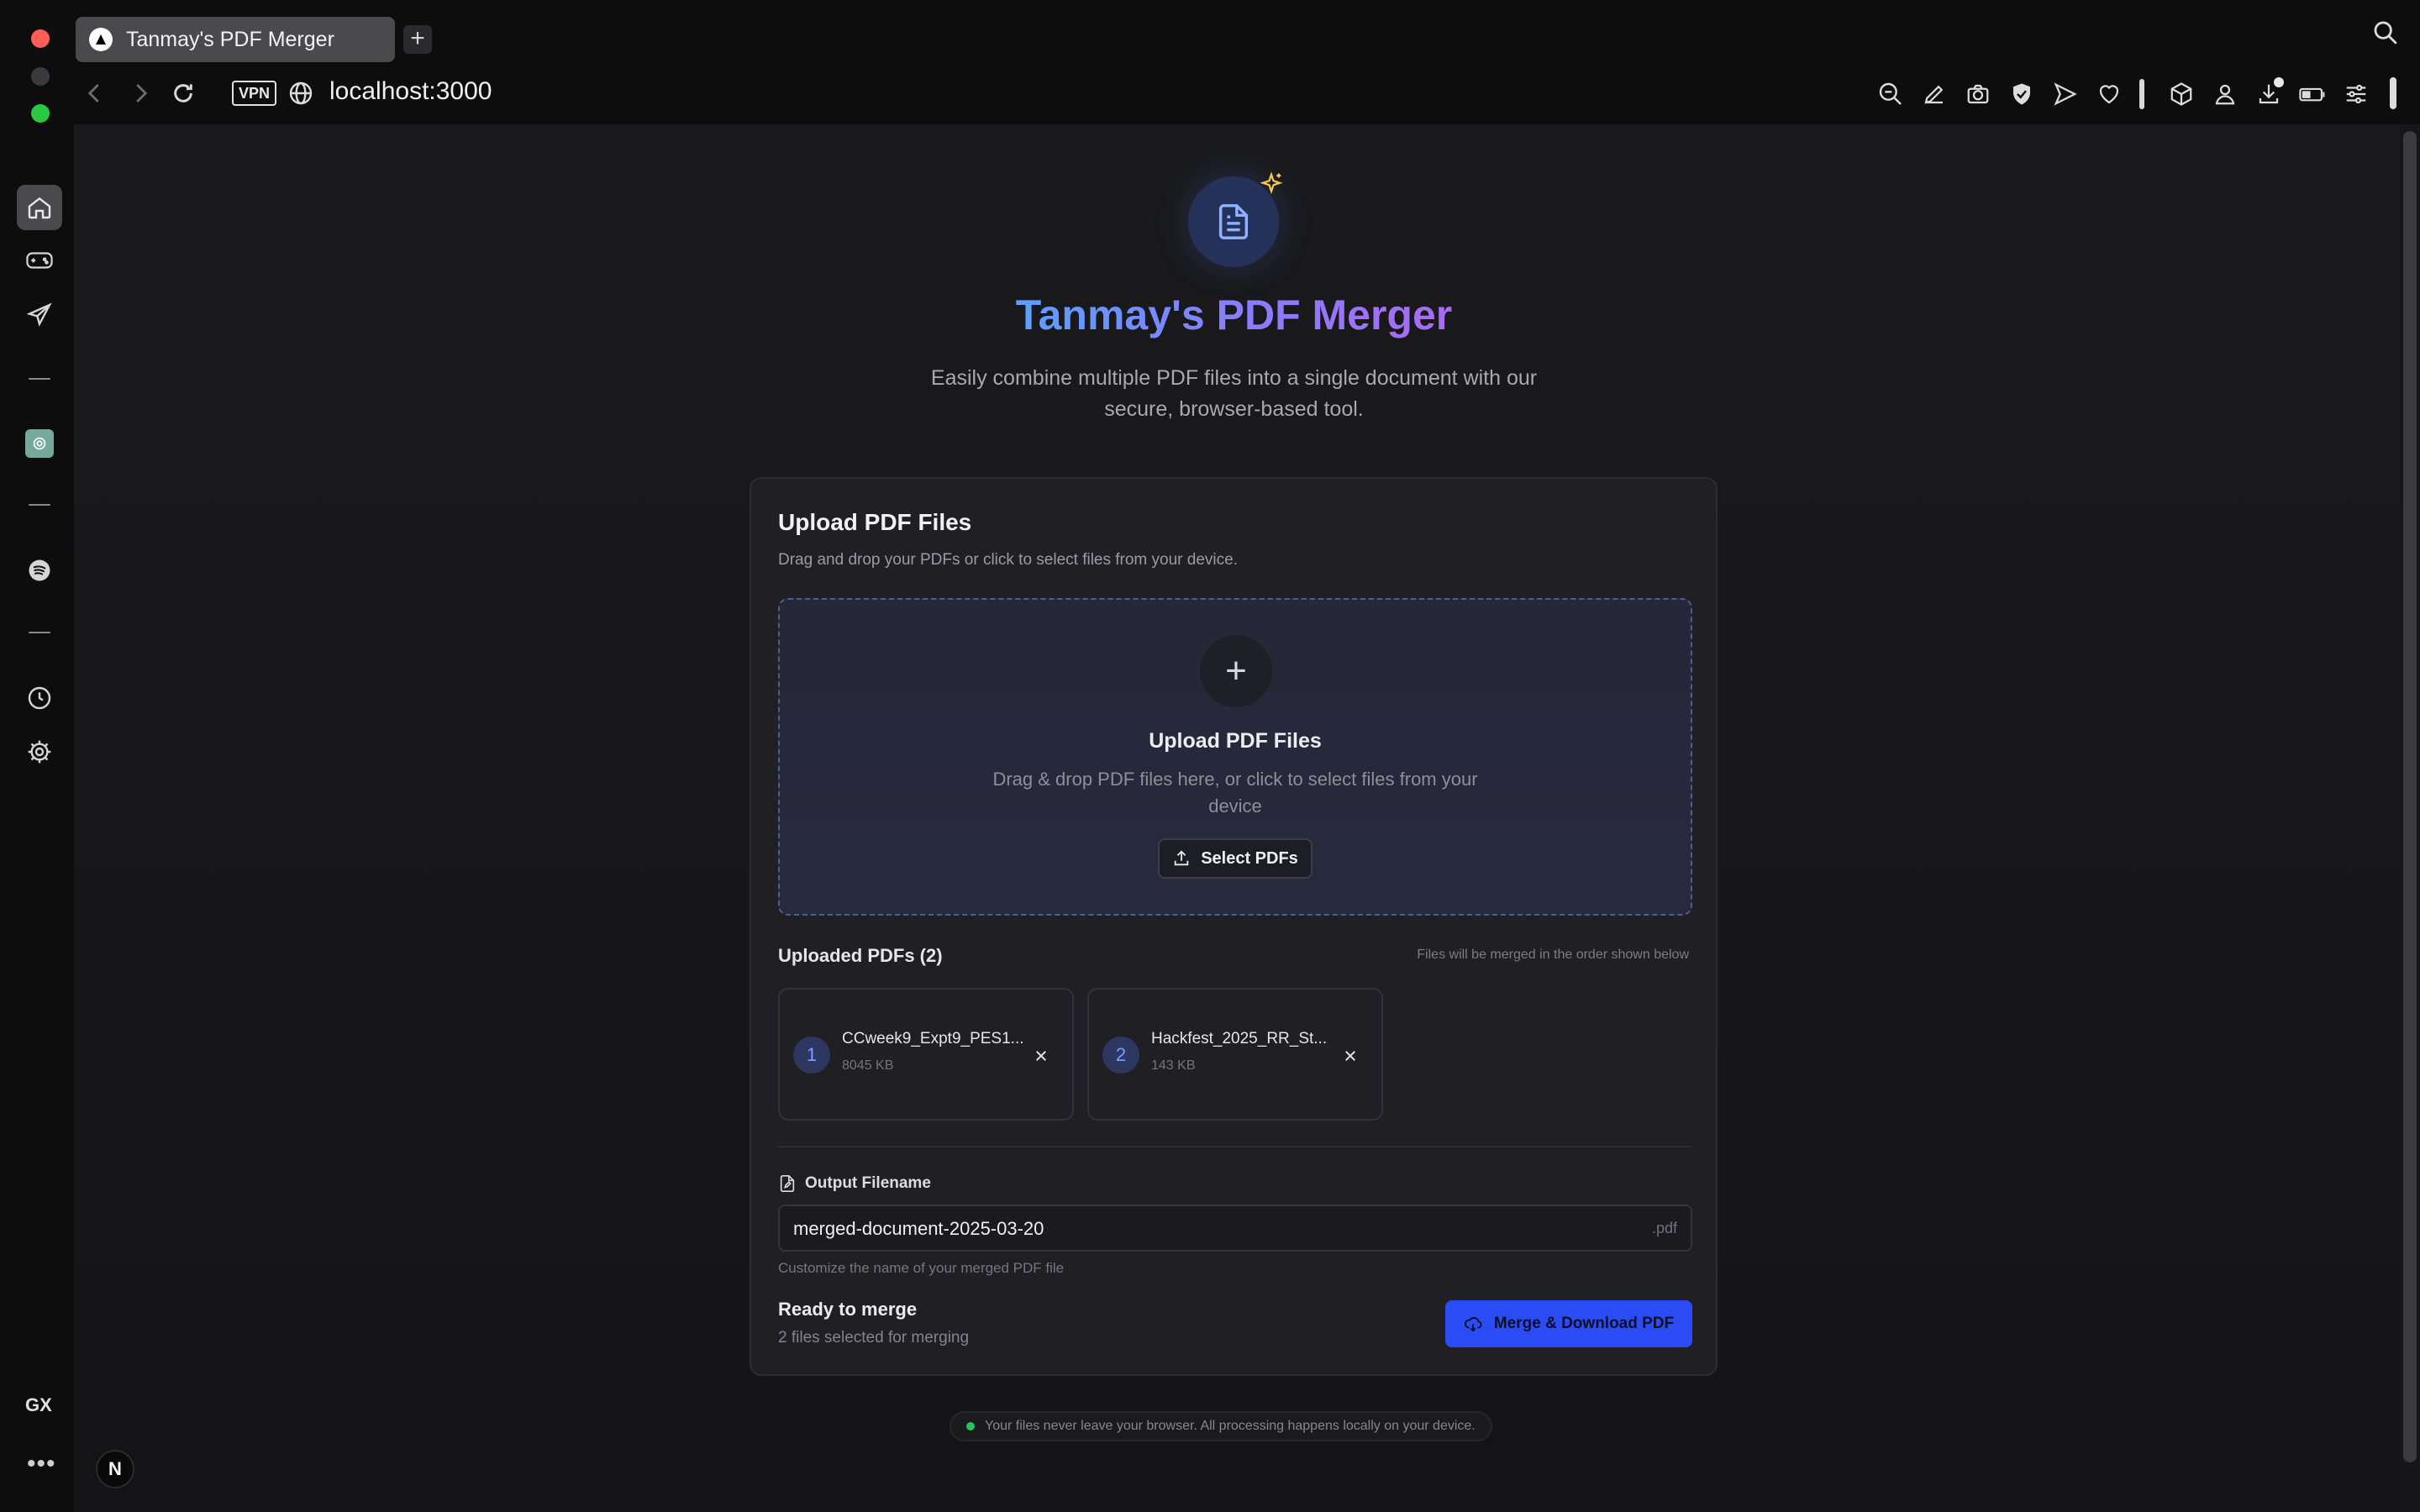  Describe the element at coordinates (2393, 93) in the screenshot. I see `sidebar-toggle-bar` at that location.